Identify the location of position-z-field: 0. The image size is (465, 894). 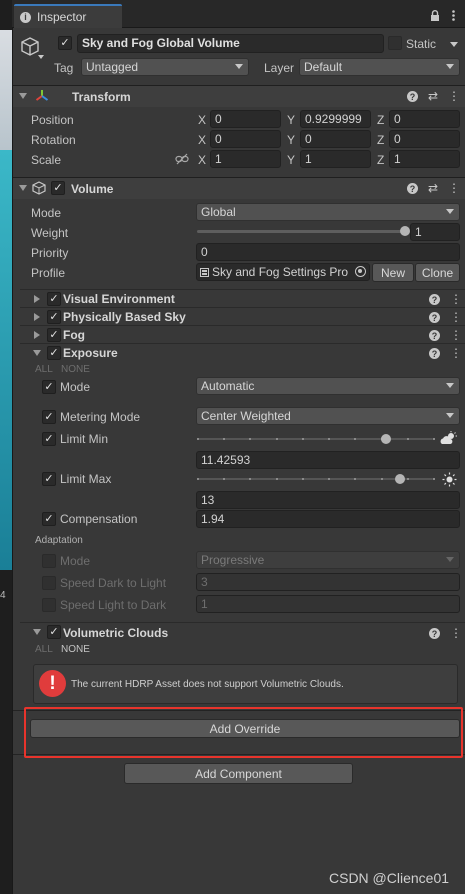
(424, 119).